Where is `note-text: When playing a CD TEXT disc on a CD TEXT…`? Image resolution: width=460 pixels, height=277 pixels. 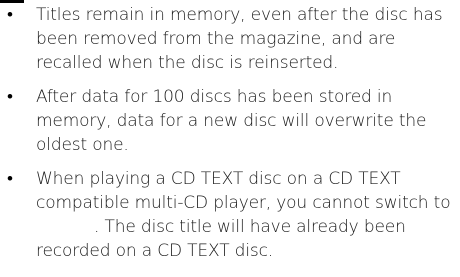
note-text: When playing a CD TEXT disc on a CD TEXT… is located at coordinates (243, 191).